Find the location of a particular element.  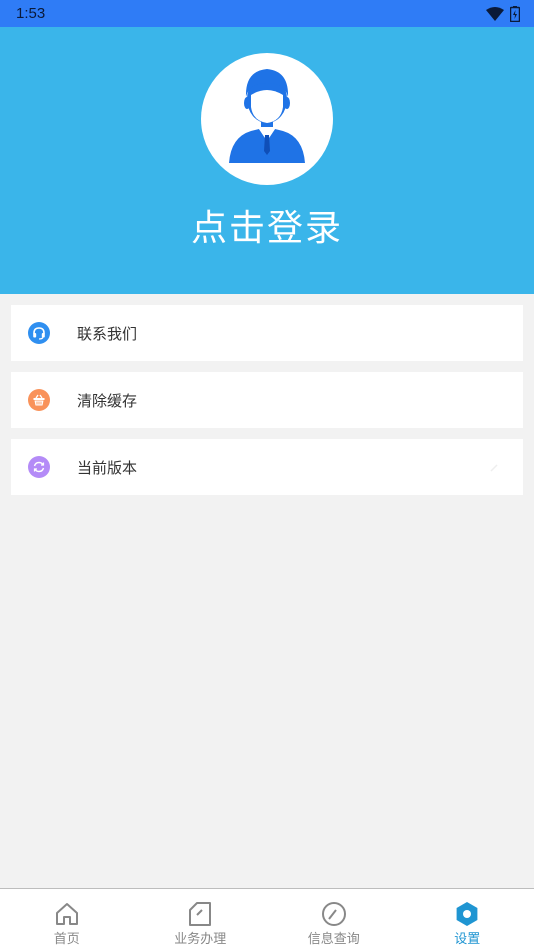

login-prompt: 点击登录 is located at coordinates (267, 225).